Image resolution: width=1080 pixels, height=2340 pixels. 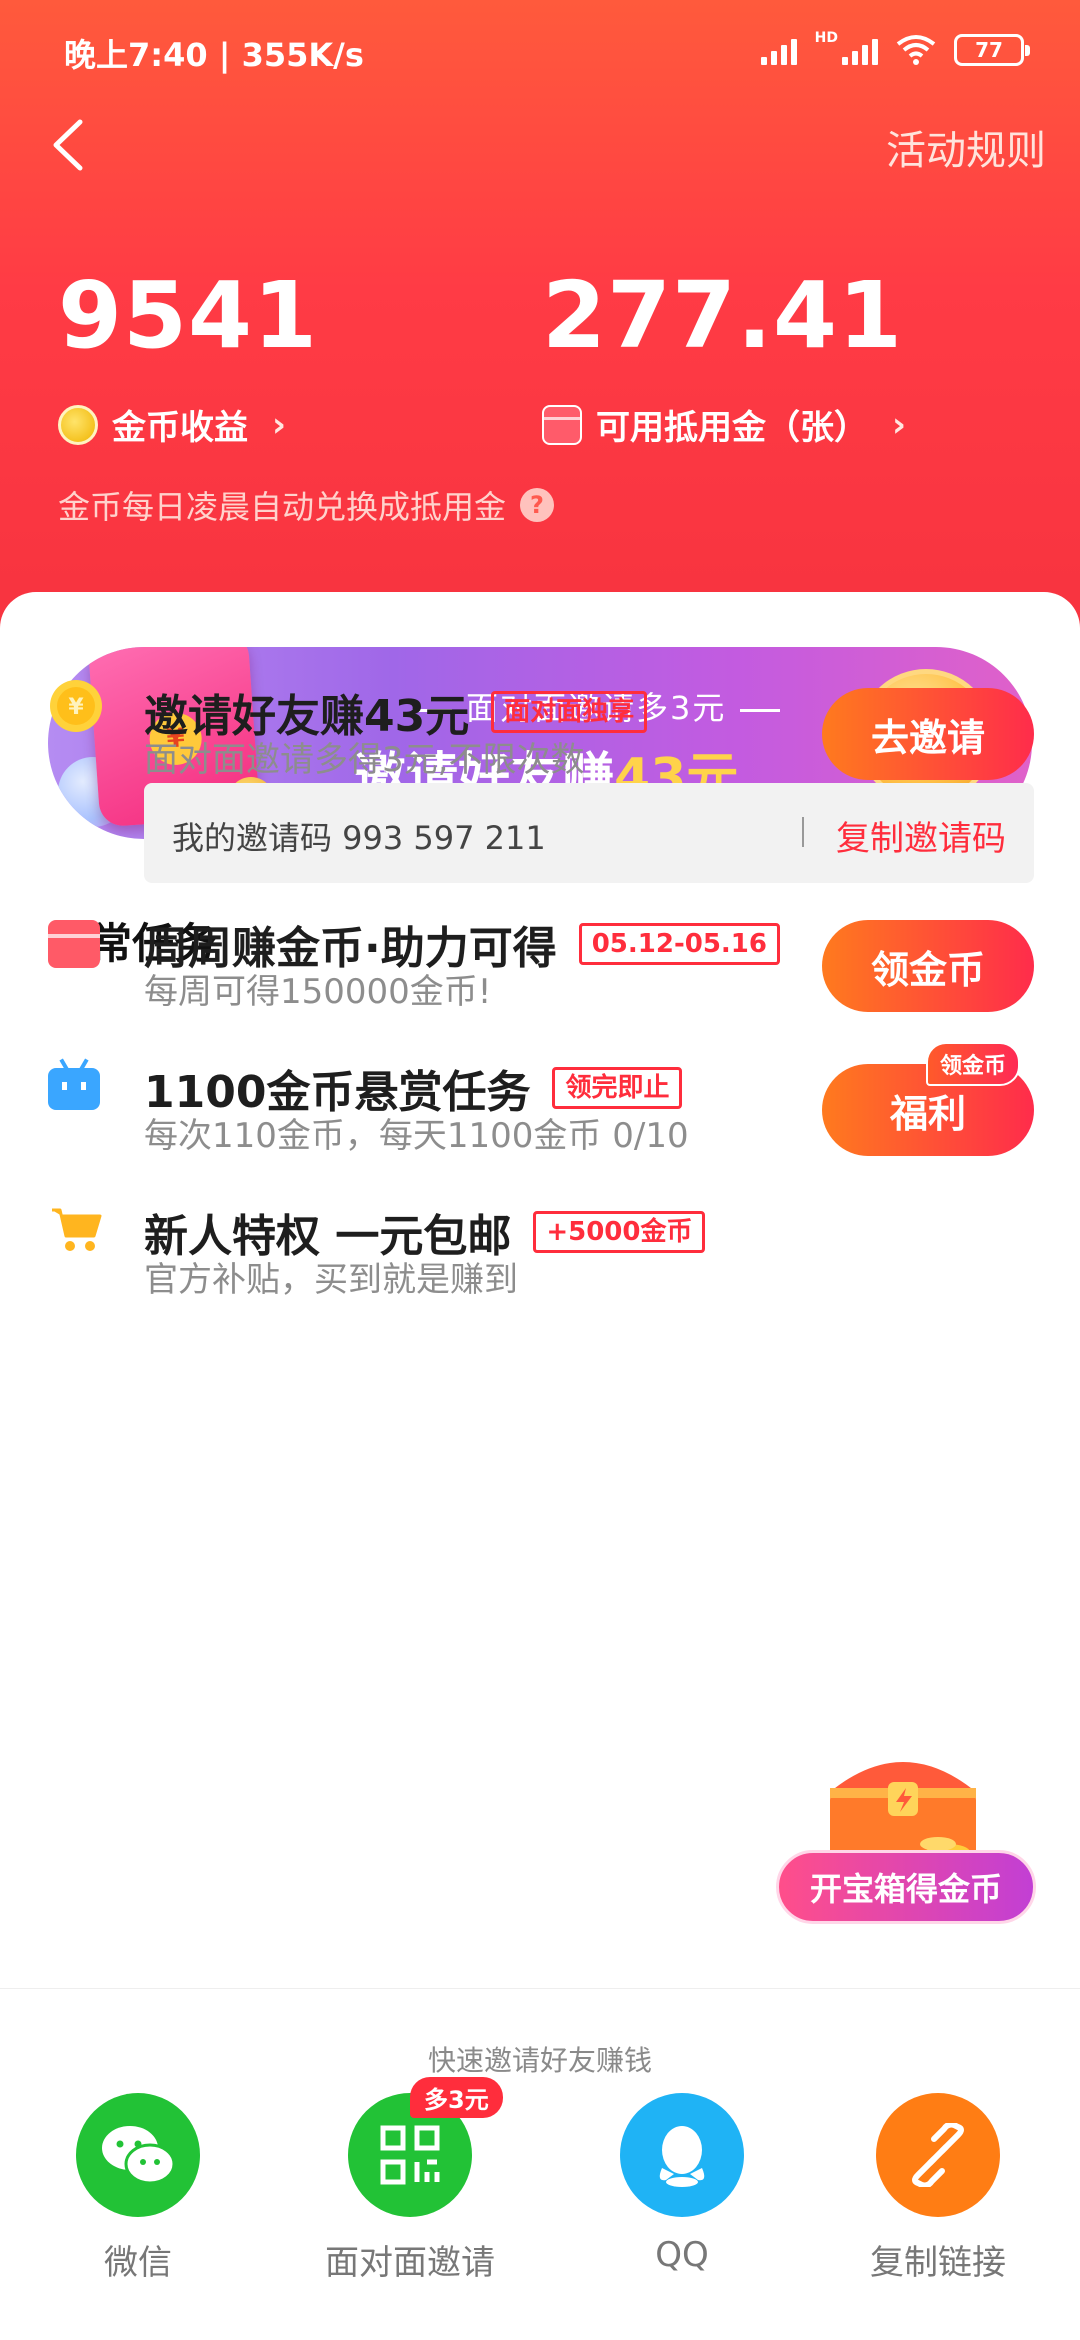 What do you see at coordinates (539, 2060) in the screenshot?
I see `share-title: 快速邀请好友赚钱` at bounding box center [539, 2060].